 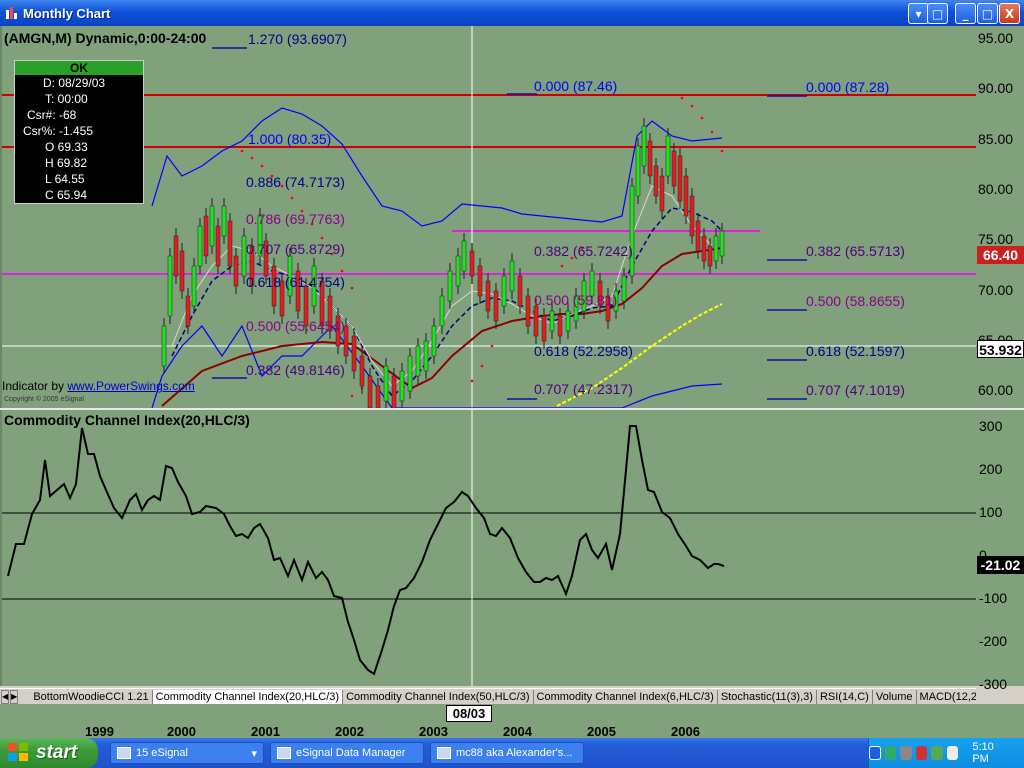 What do you see at coordinates (438, 696) in the screenshot?
I see `tab-cci-50: Commodity Channel Index(50,HLC/3)` at bounding box center [438, 696].